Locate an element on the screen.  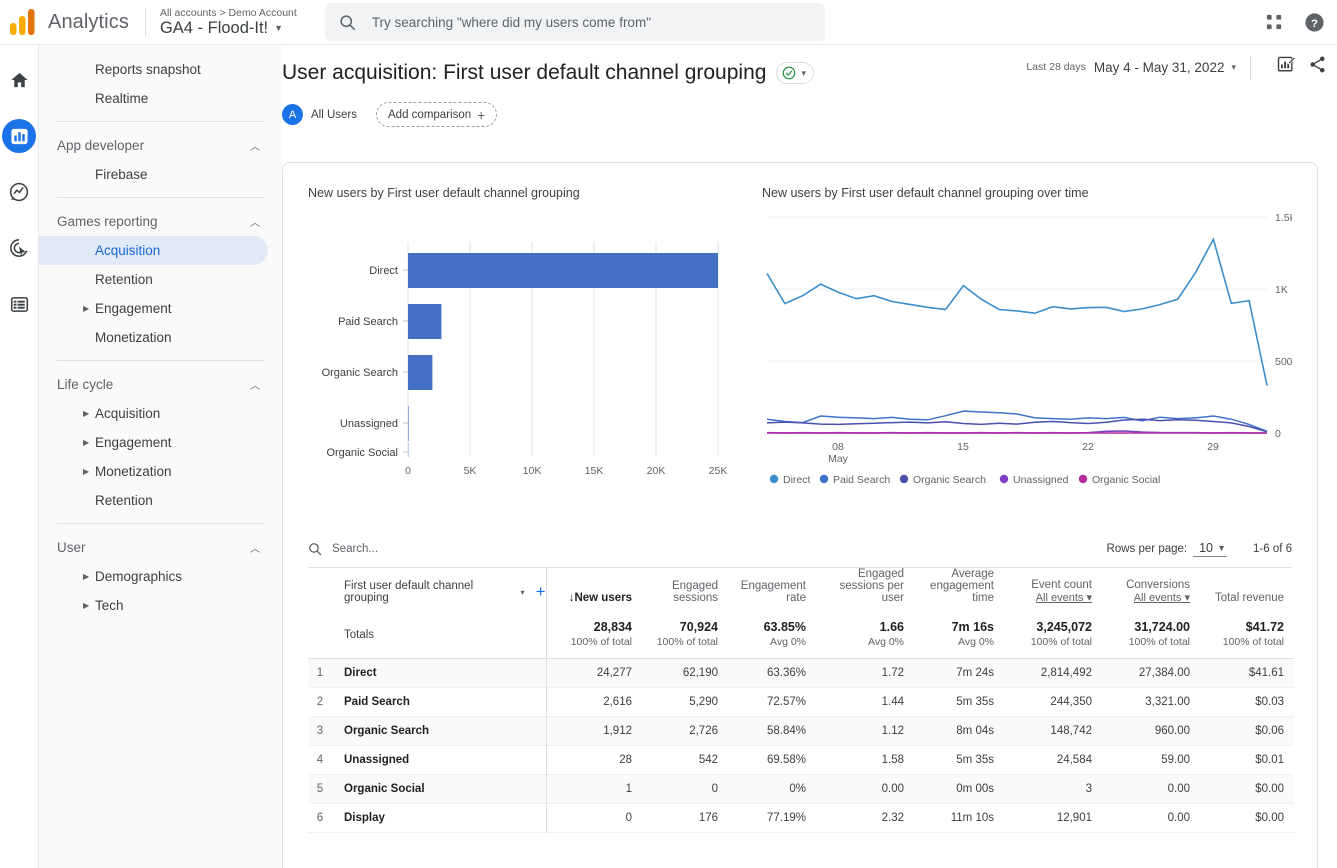
row-cell: 27,384.00 is located at coordinates (1164, 672).